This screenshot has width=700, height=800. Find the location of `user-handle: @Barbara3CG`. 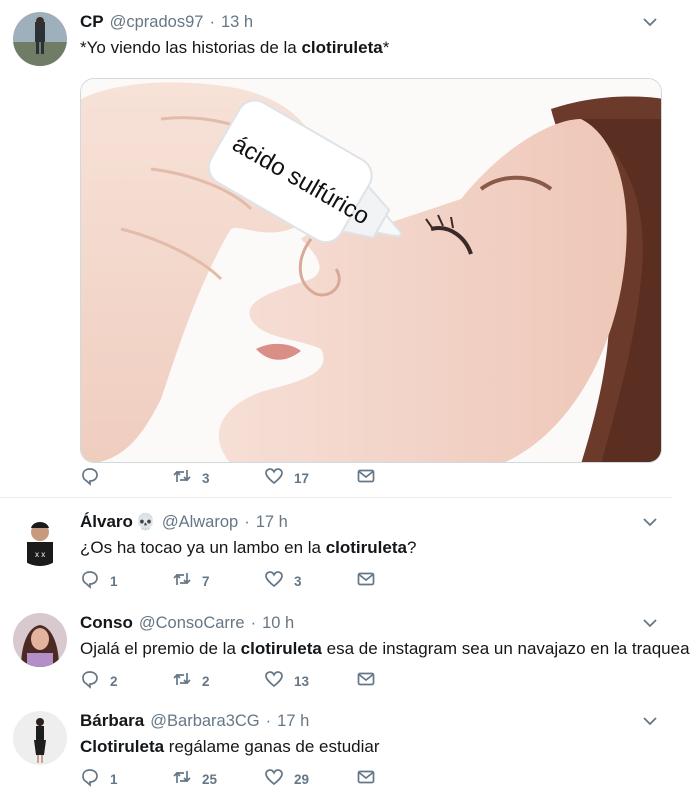

user-handle: @Barbara3CG is located at coordinates (204, 721).